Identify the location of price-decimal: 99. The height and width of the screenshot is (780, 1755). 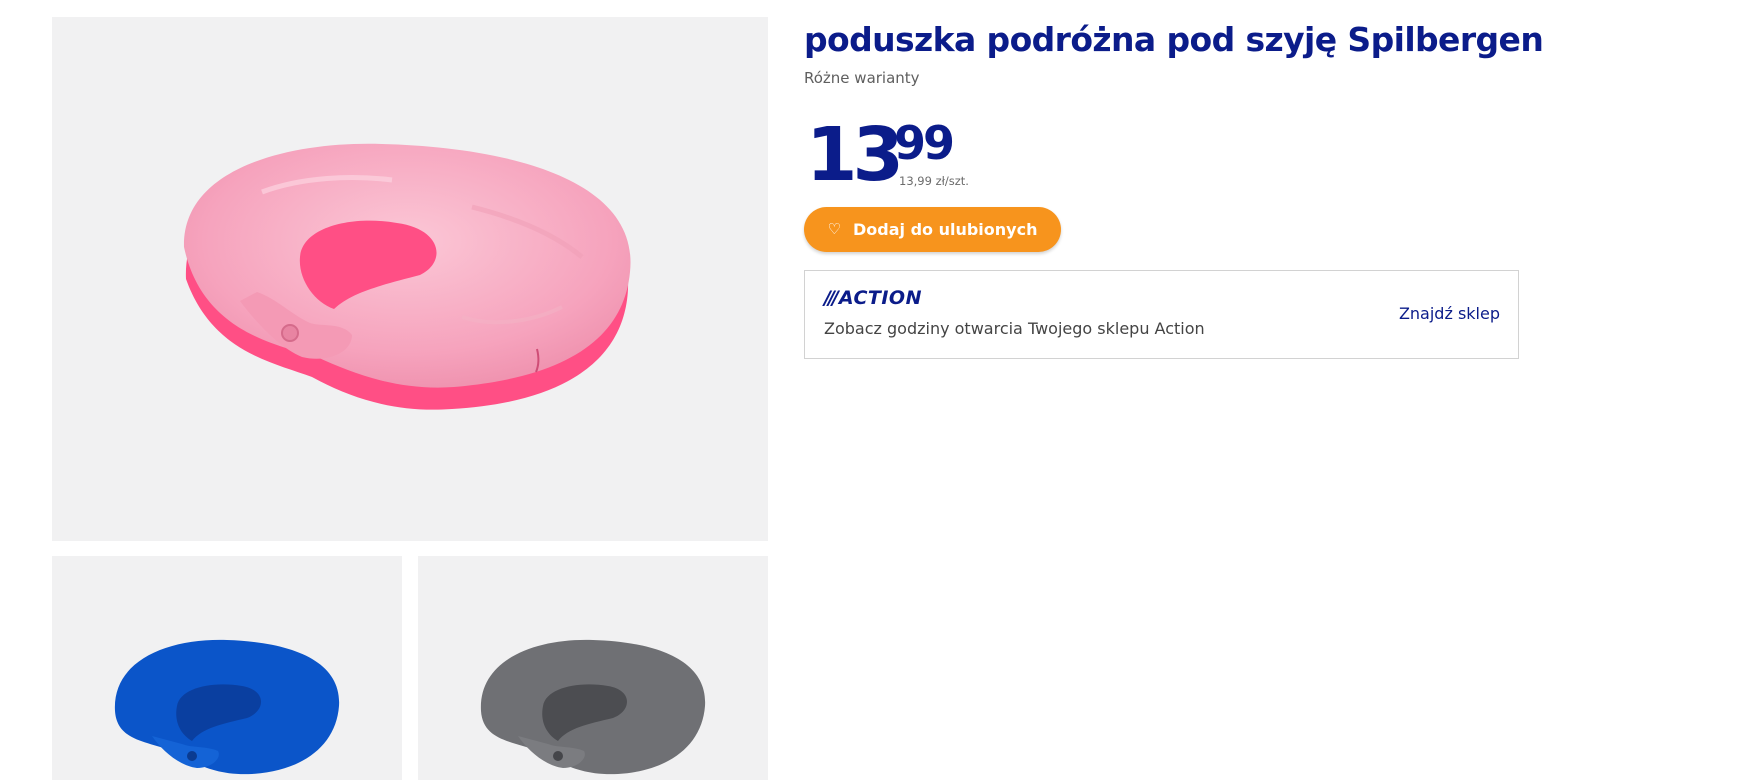
(924, 143).